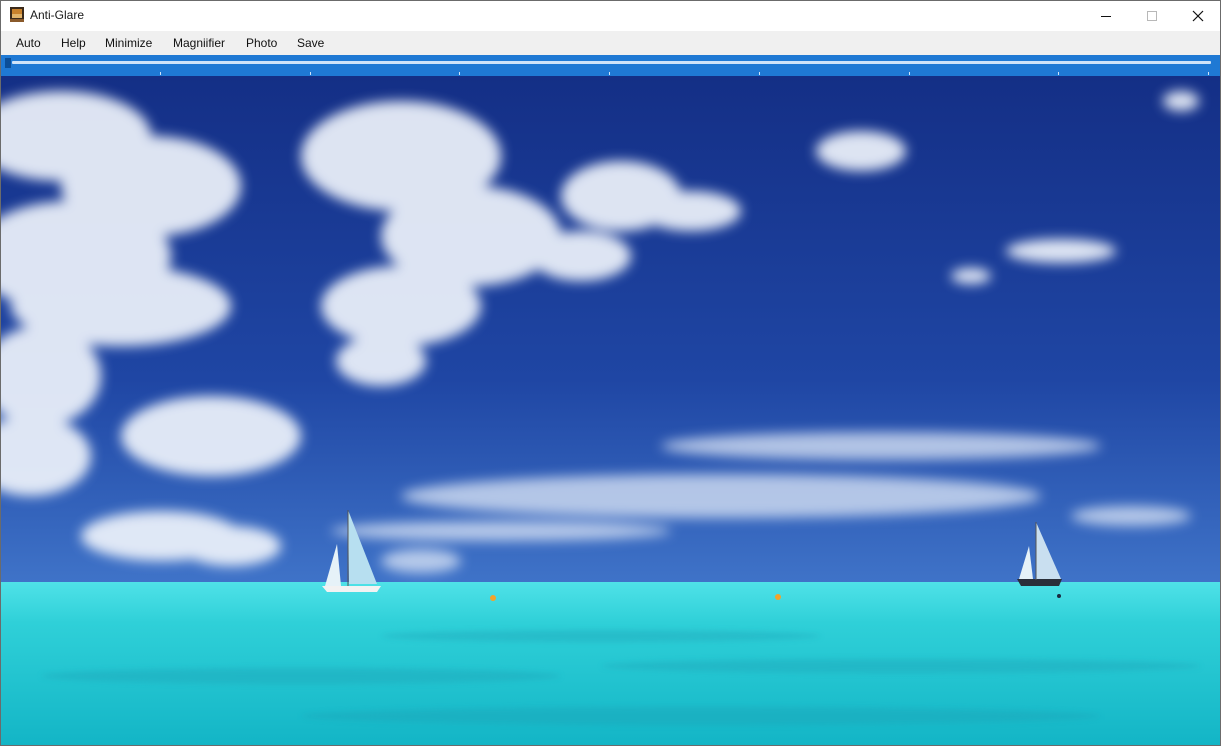 The height and width of the screenshot is (746, 1221). I want to click on app-icon, so click(17, 14).